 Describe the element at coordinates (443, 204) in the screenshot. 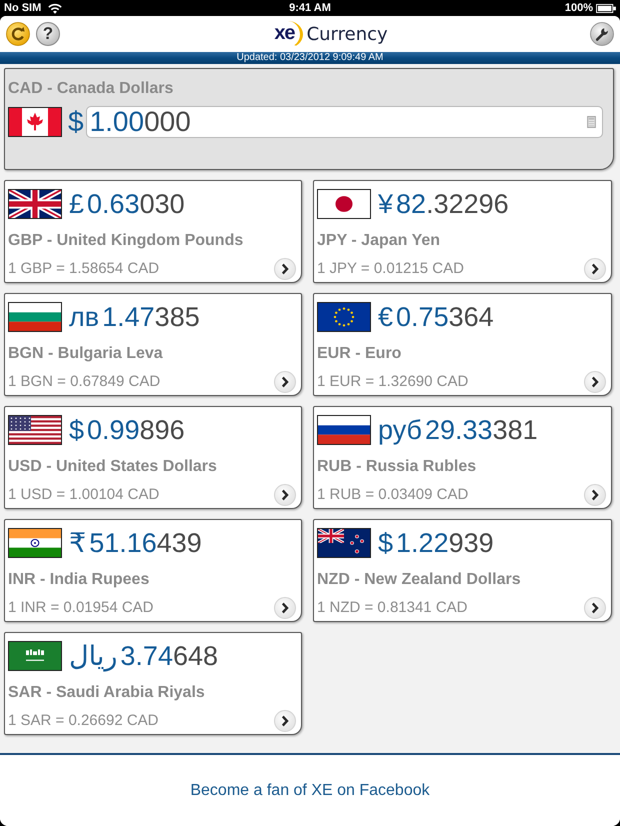

I see `converted-amount: ¥82.32296` at that location.